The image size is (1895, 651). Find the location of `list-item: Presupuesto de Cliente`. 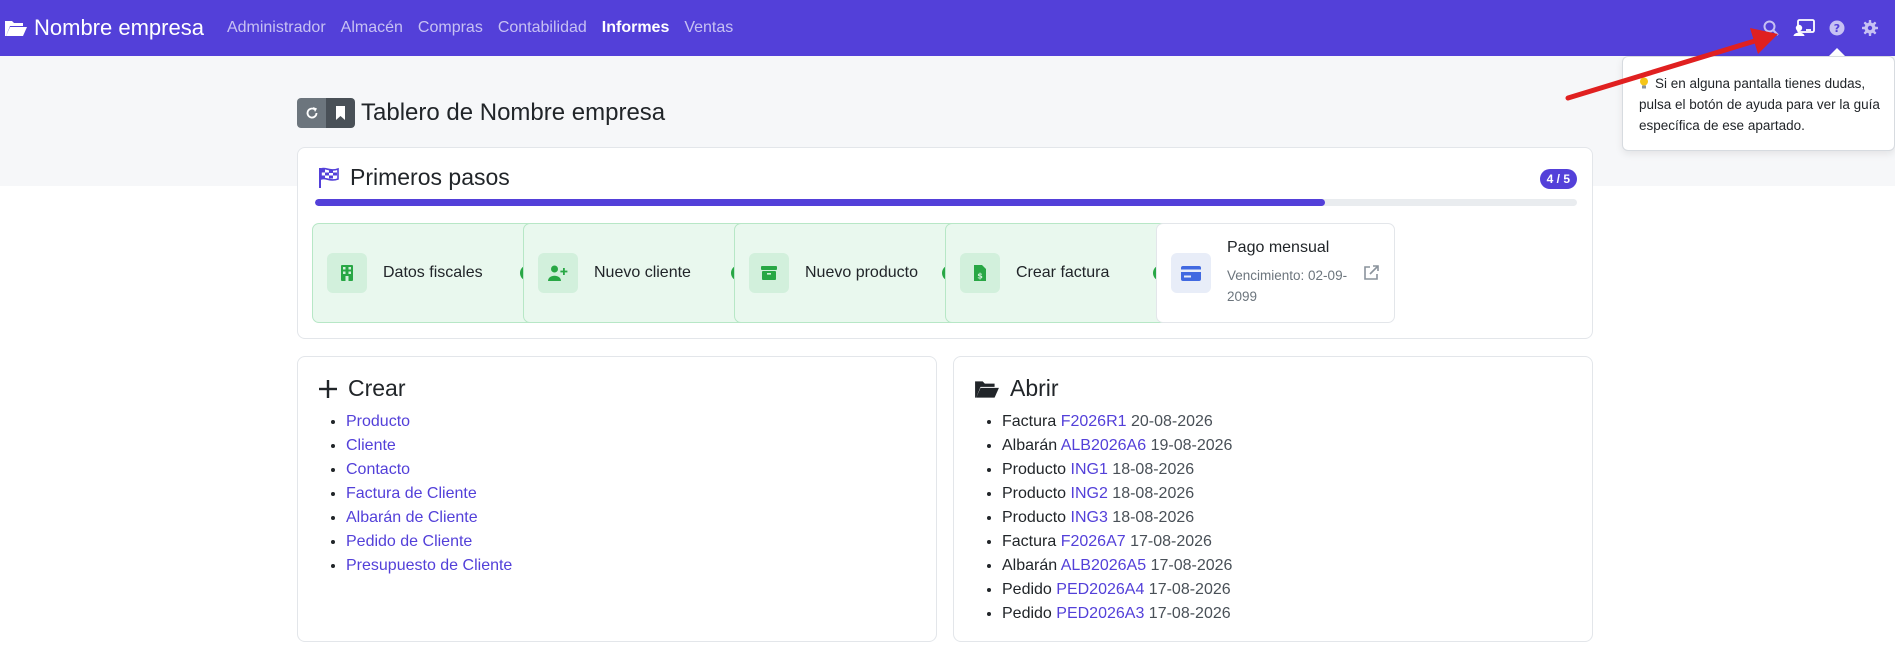

list-item: Presupuesto de Cliente is located at coordinates (429, 566).